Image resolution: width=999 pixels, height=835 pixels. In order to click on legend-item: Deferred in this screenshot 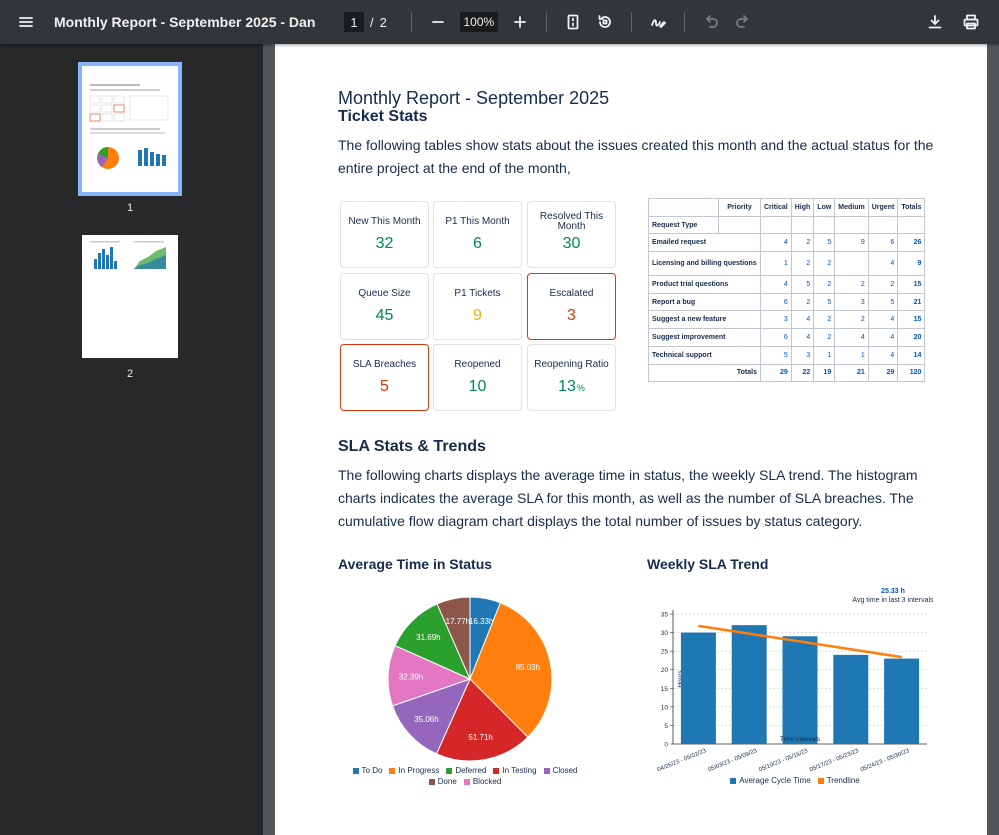, I will do `click(466, 770)`.